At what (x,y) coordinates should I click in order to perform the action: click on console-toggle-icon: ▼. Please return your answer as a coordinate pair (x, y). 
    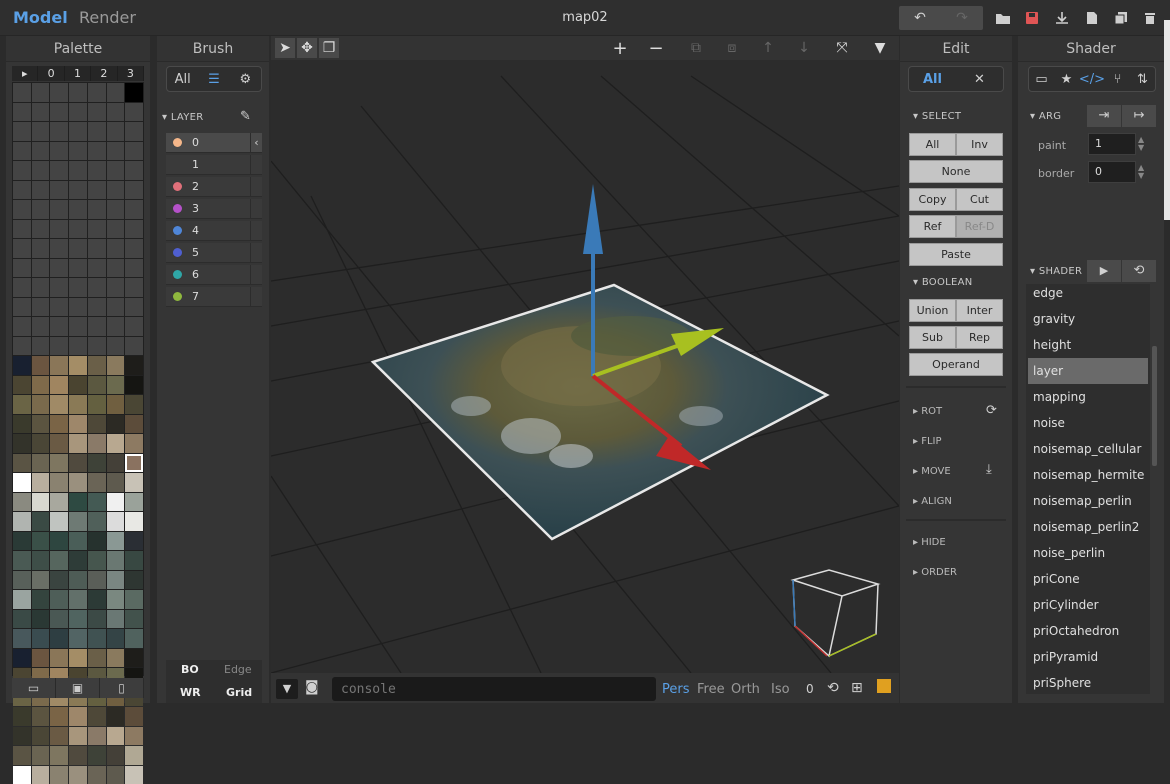
    Looking at the image, I should click on (287, 689).